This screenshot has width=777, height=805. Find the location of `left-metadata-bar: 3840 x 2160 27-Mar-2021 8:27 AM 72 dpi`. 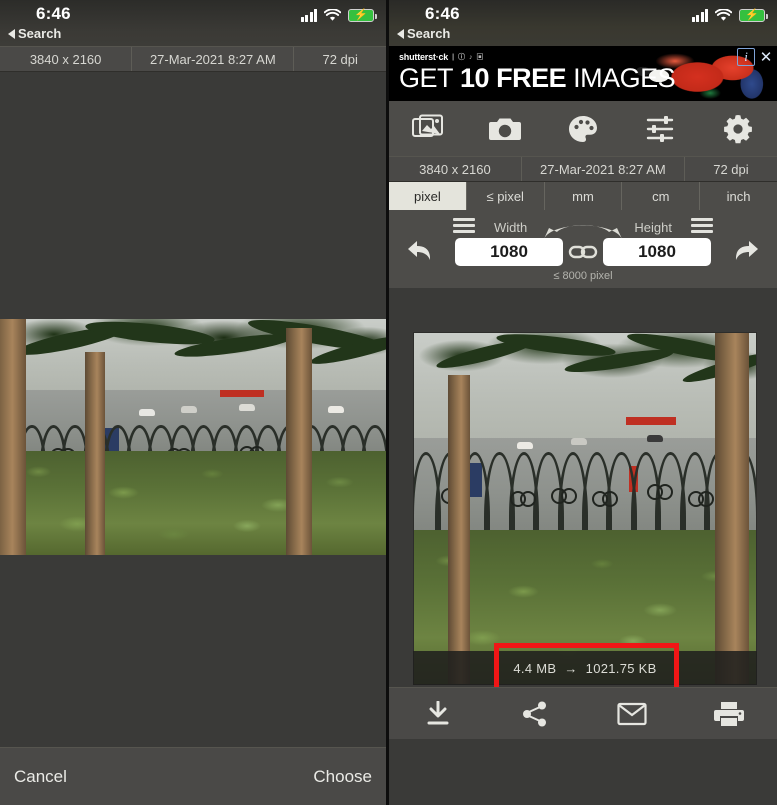

left-metadata-bar: 3840 x 2160 27-Mar-2021 8:27 AM 72 dpi is located at coordinates (193, 59).